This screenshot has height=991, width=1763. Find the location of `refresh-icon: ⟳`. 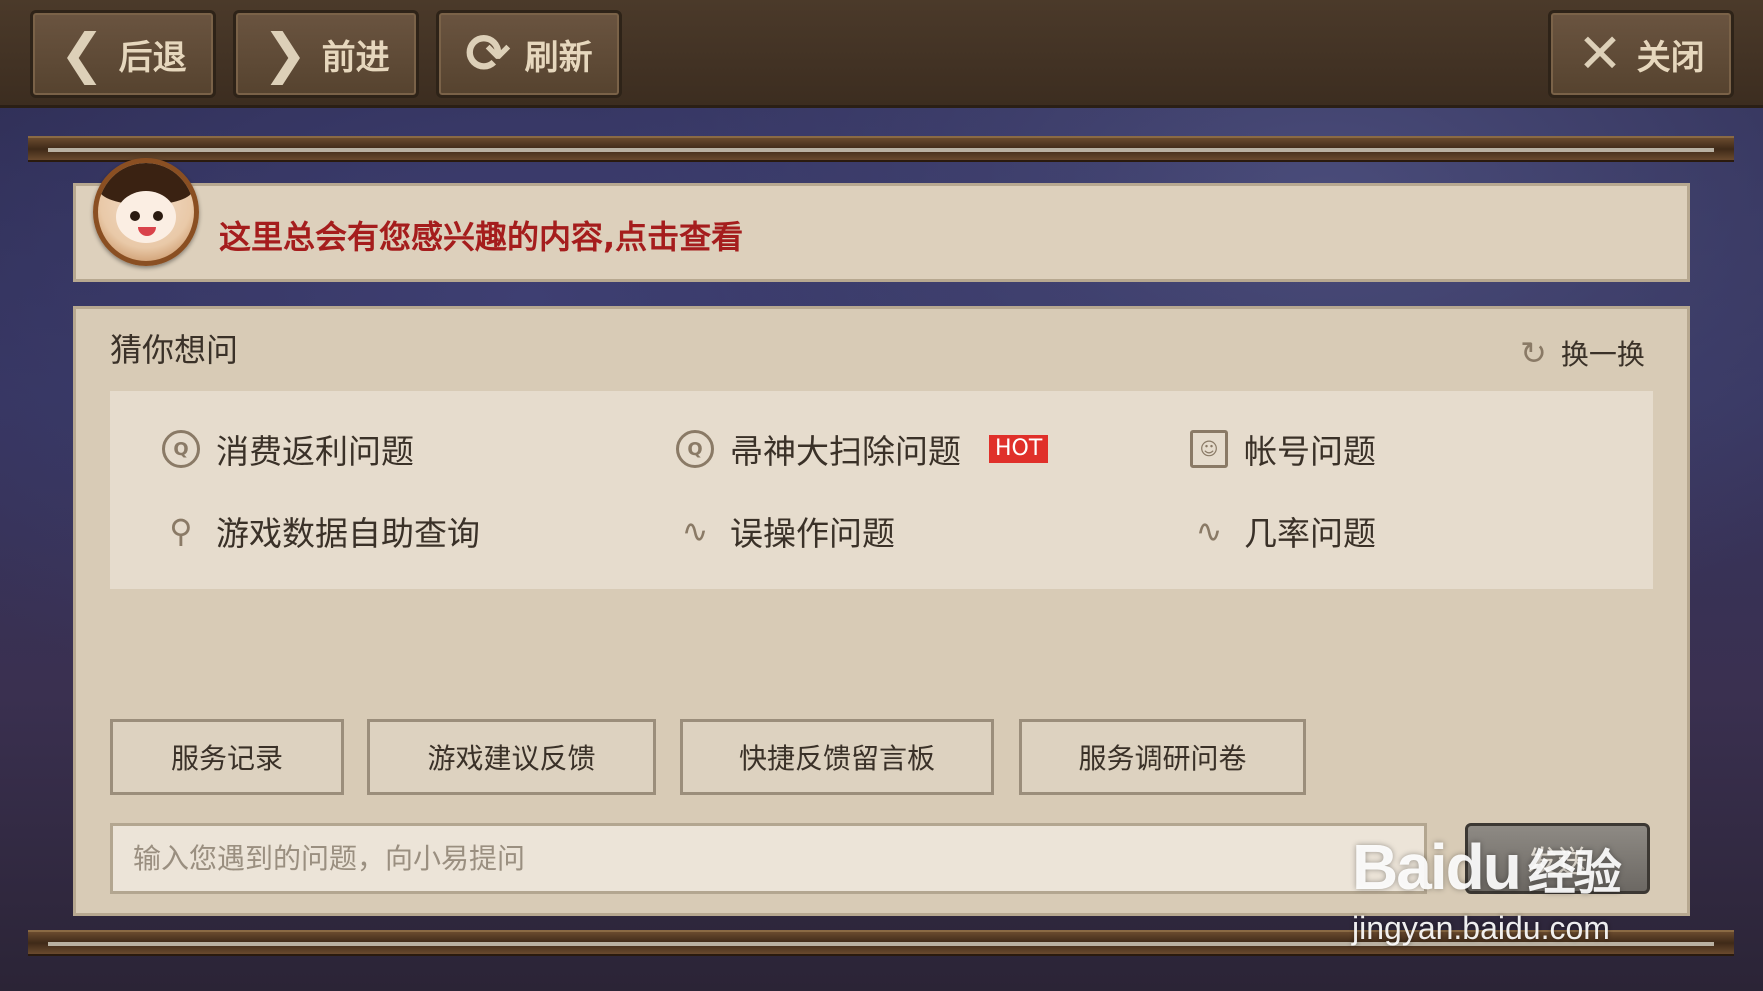

refresh-icon: ⟳ is located at coordinates (488, 53).